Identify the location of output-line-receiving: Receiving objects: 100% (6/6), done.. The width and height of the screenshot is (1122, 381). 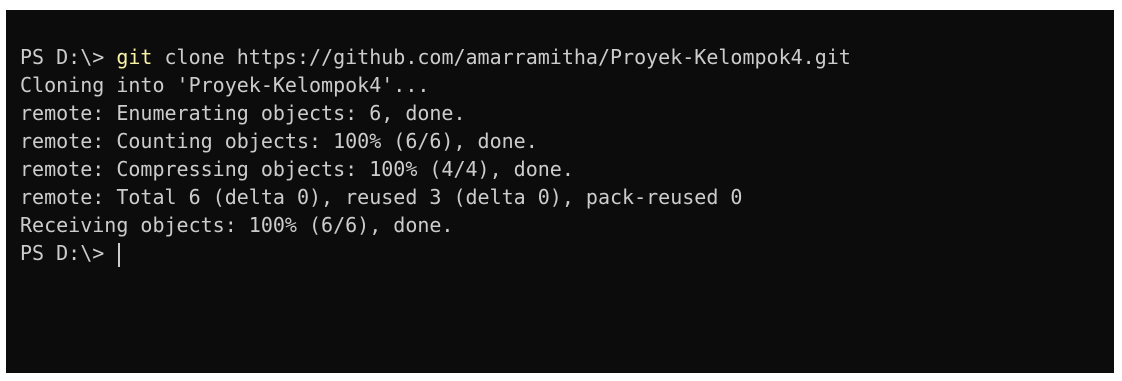
(237, 225).